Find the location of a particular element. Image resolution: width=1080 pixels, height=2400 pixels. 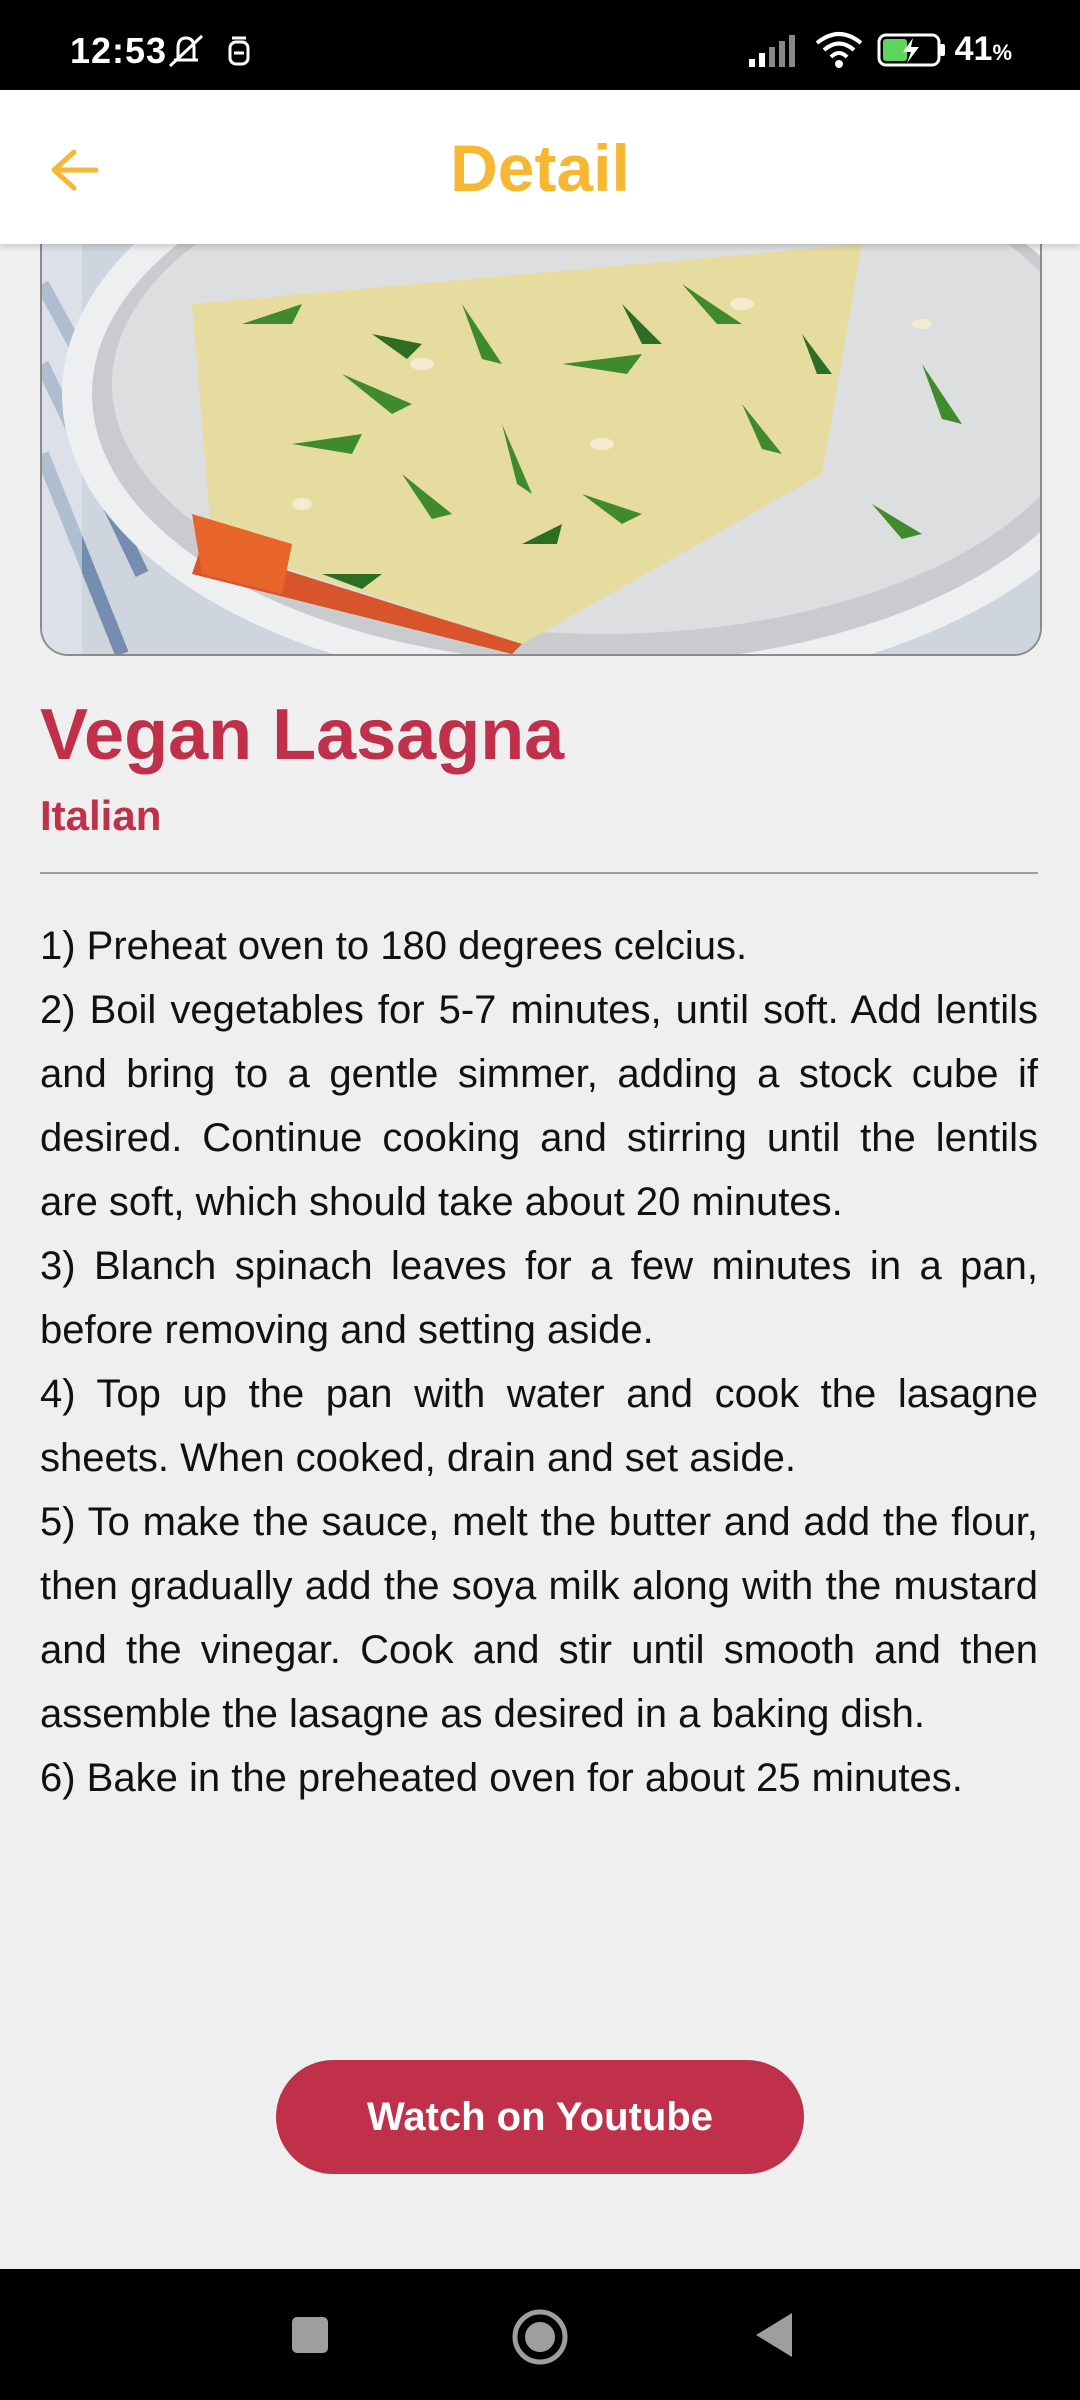

status-right: 41% is located at coordinates (879, 49).